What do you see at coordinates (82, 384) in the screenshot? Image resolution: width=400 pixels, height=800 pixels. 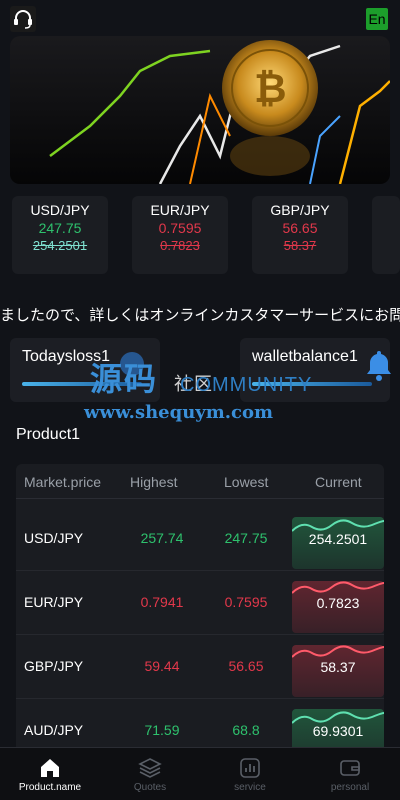 I see `today-loss-bar` at bounding box center [82, 384].